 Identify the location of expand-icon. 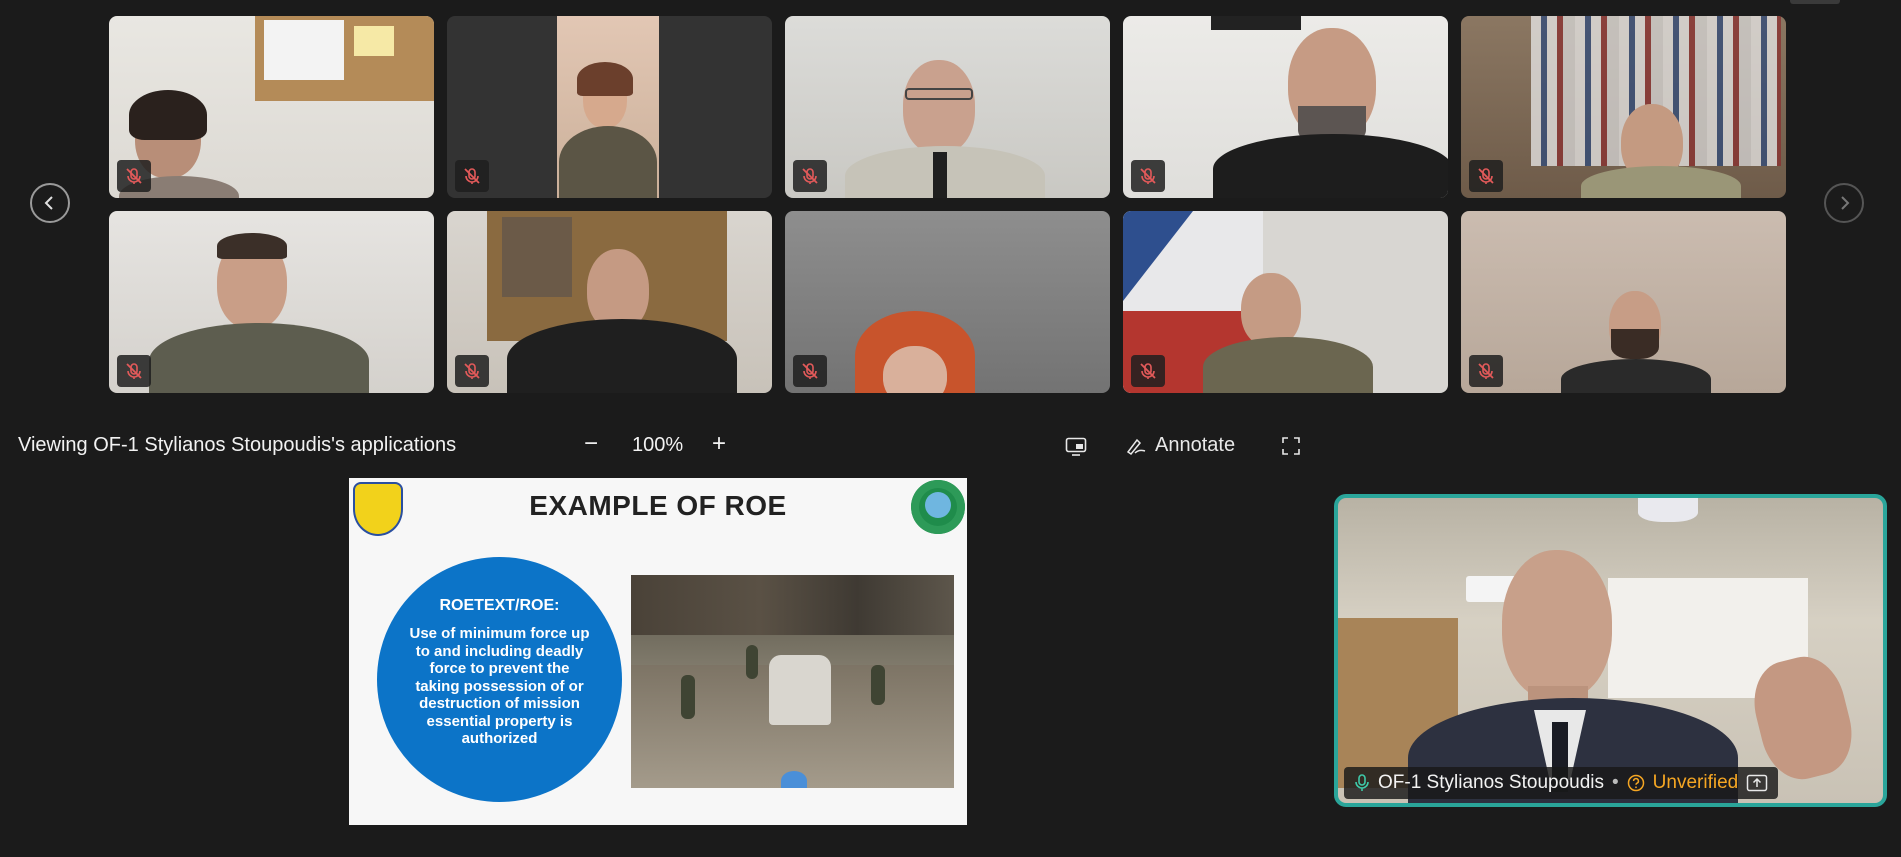
(1291, 446).